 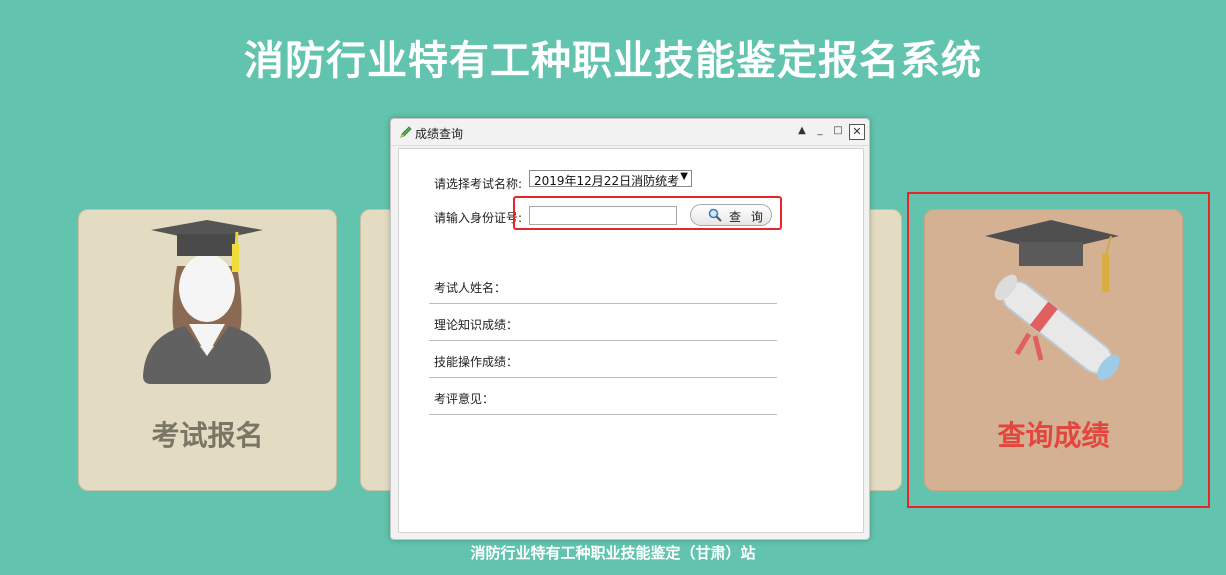 I want to click on graduate-student-icon, so click(x=207, y=302).